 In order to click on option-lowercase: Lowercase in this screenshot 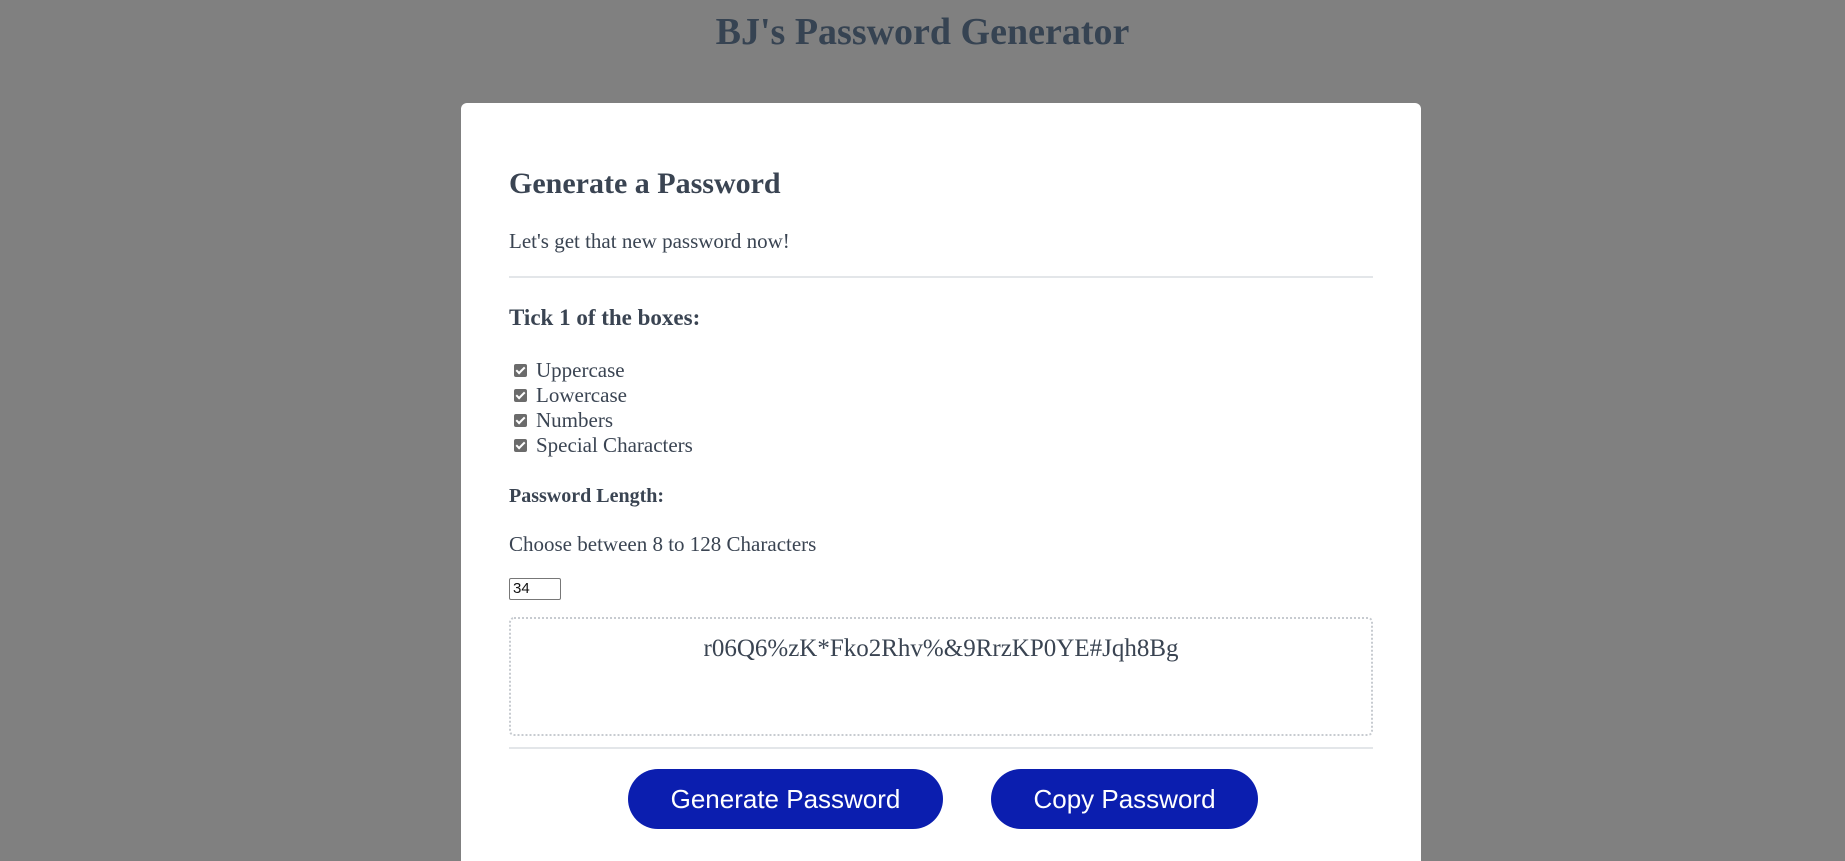, I will do `click(941, 395)`.